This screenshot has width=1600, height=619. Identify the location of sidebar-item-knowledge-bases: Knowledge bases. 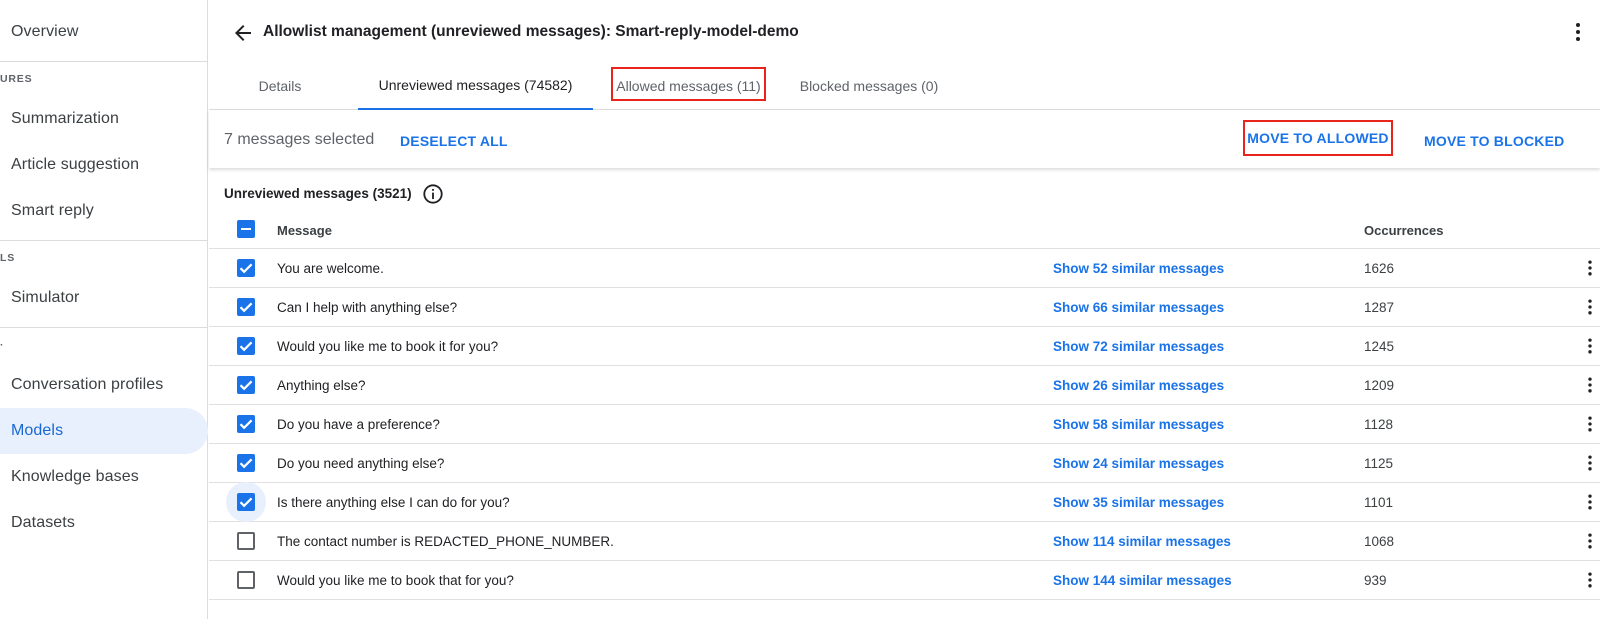
(104, 477).